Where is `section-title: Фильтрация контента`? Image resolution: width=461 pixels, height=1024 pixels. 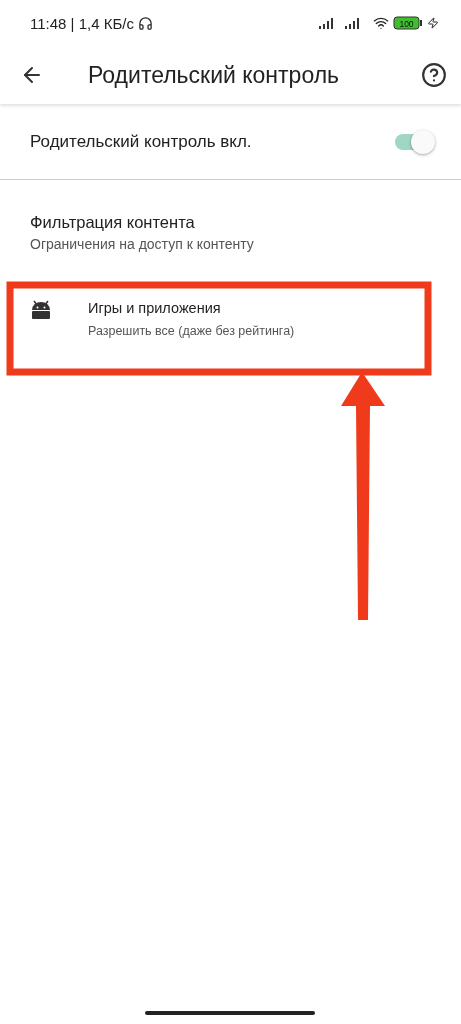 section-title: Фильтрация контента is located at coordinates (113, 222).